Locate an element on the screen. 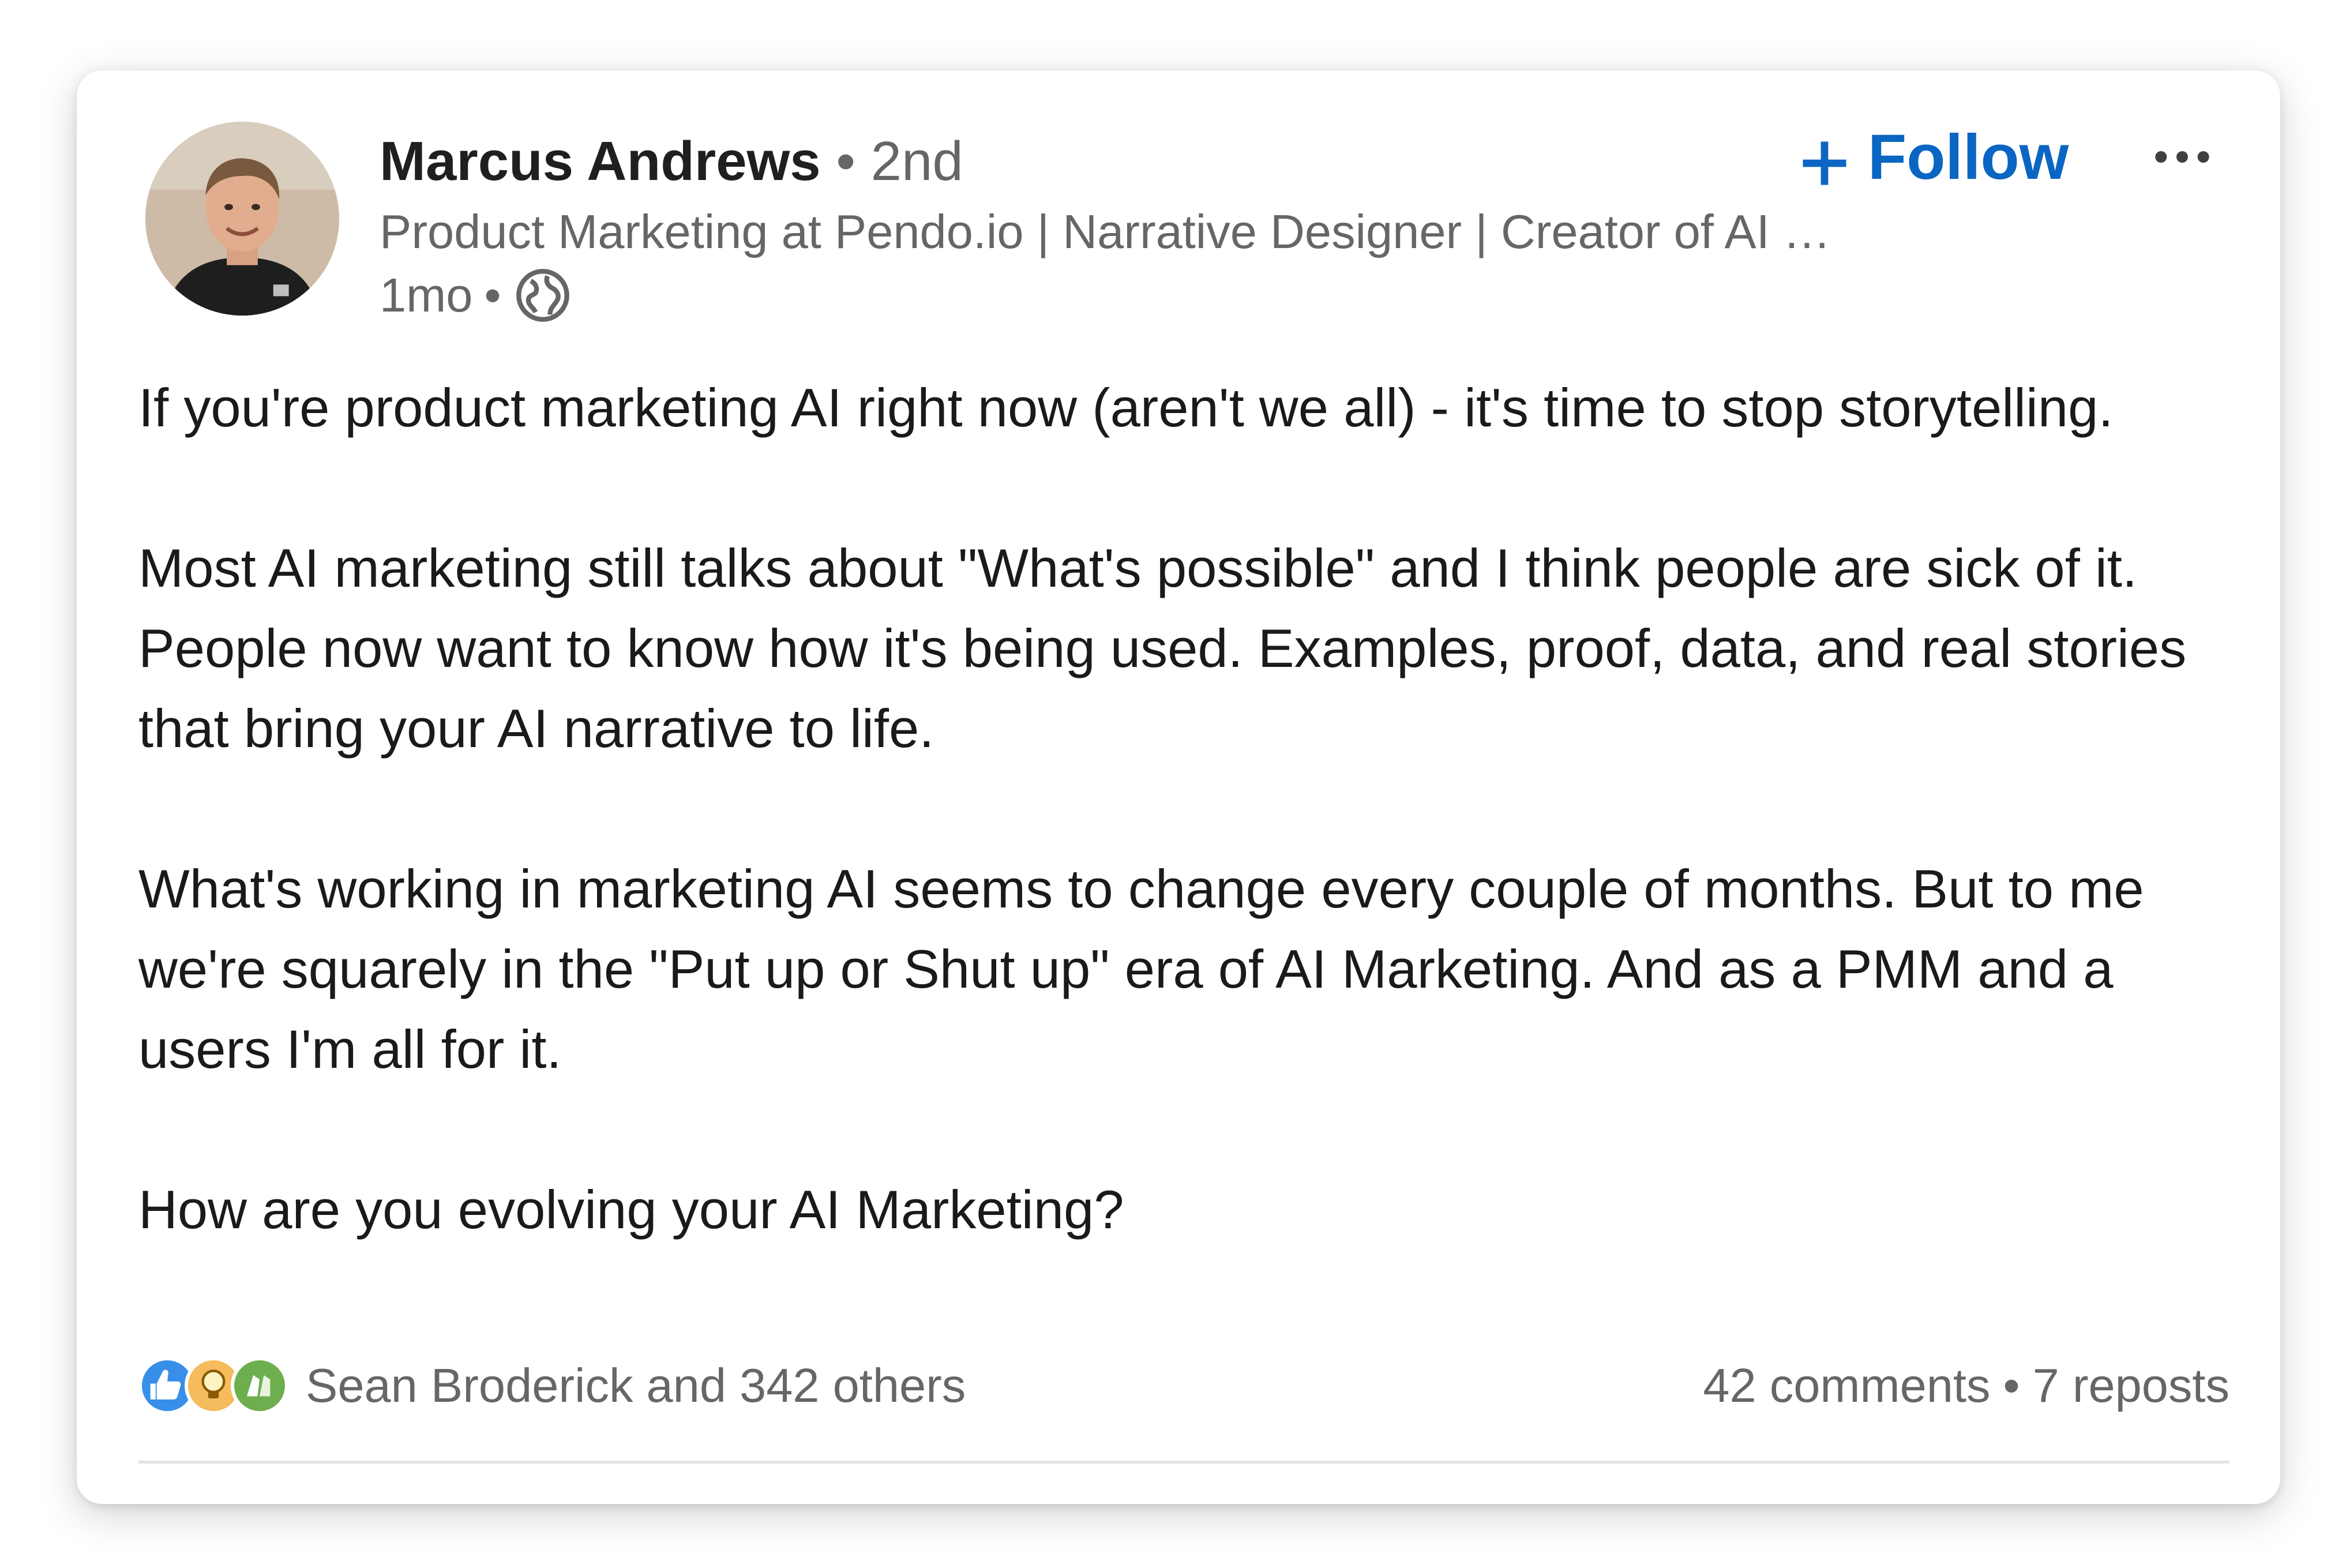  avatar is located at coordinates (242, 219).